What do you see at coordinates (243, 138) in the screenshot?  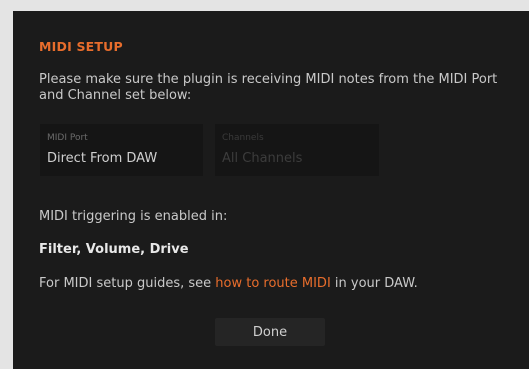 I see `channels-label: Channels` at bounding box center [243, 138].